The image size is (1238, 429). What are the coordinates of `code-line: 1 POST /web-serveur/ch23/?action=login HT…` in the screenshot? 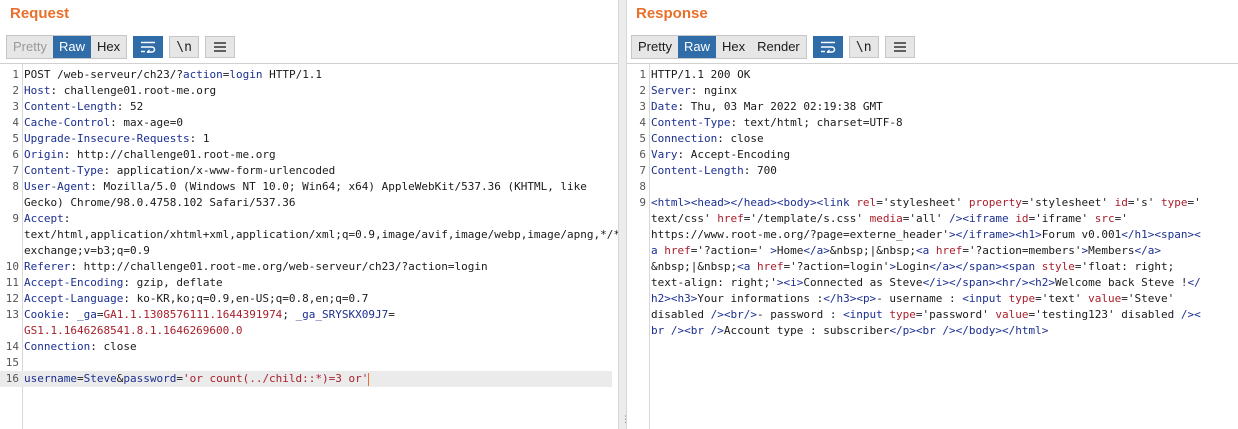 It's located at (306, 75).